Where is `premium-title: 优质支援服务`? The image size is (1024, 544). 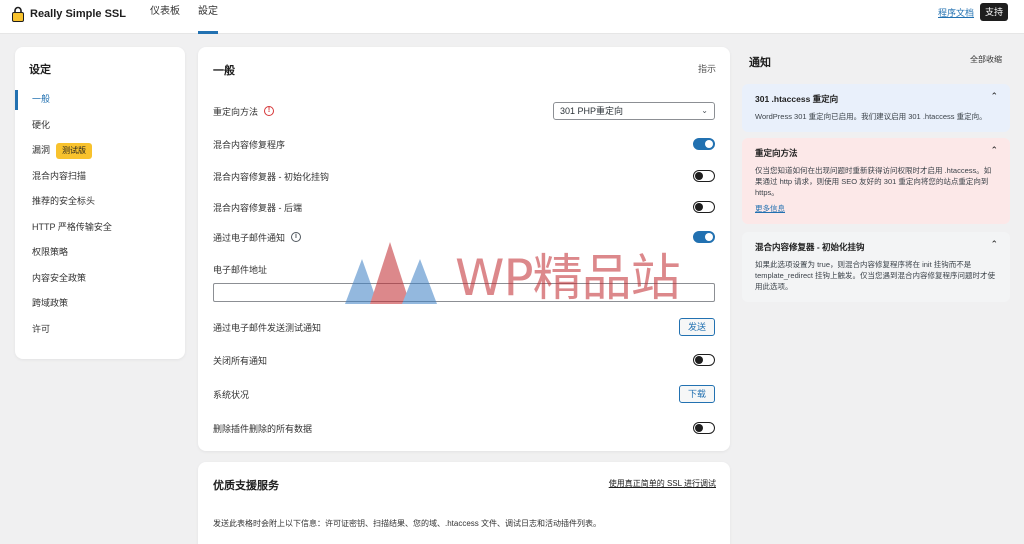
premium-title: 优质支援服务 is located at coordinates (246, 486).